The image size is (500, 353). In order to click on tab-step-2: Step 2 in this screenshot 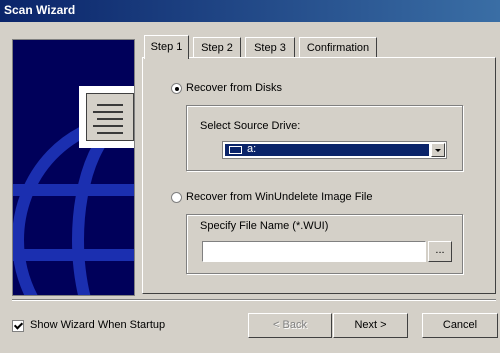, I will do `click(217, 47)`.